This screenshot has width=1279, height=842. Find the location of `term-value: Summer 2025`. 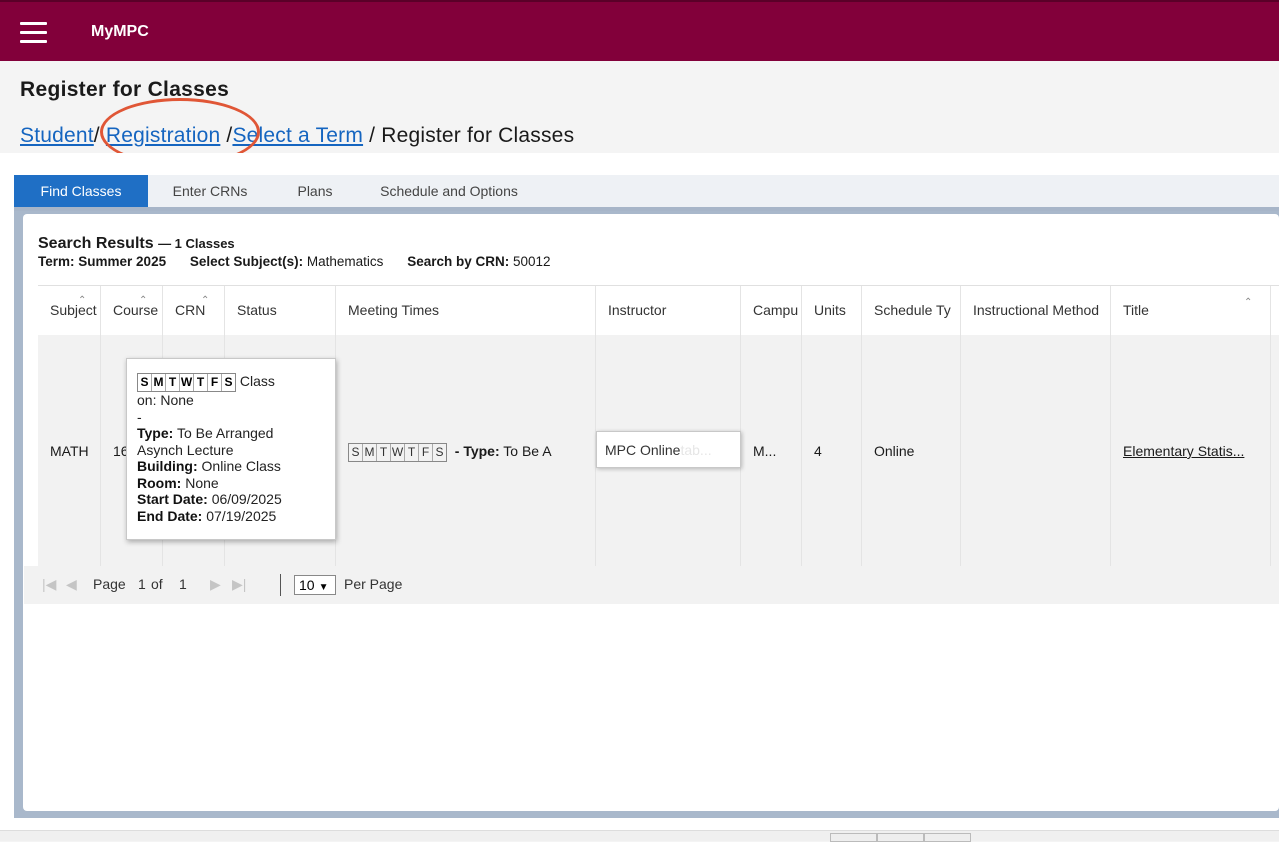

term-value: Summer 2025 is located at coordinates (122, 261).